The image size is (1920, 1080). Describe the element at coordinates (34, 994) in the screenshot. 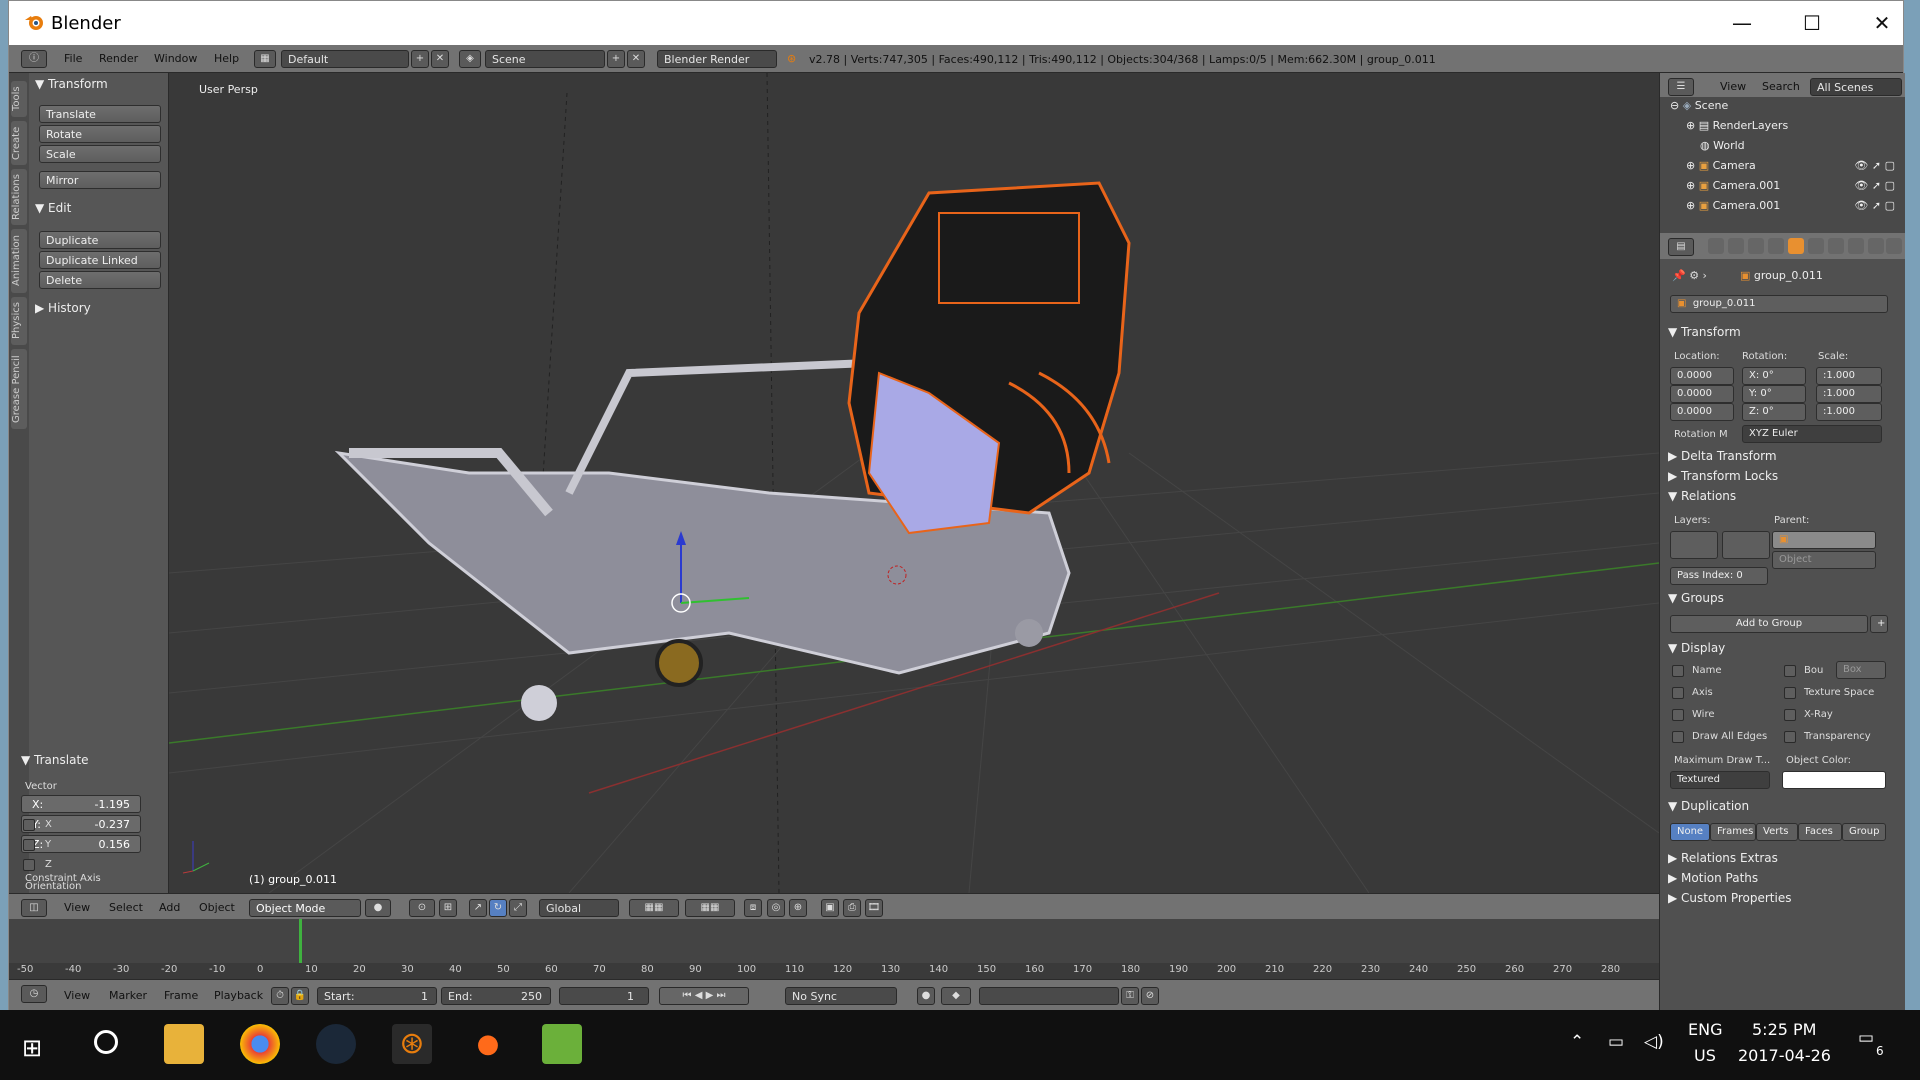

I see `editor-type-timeline-icon: ◷` at that location.